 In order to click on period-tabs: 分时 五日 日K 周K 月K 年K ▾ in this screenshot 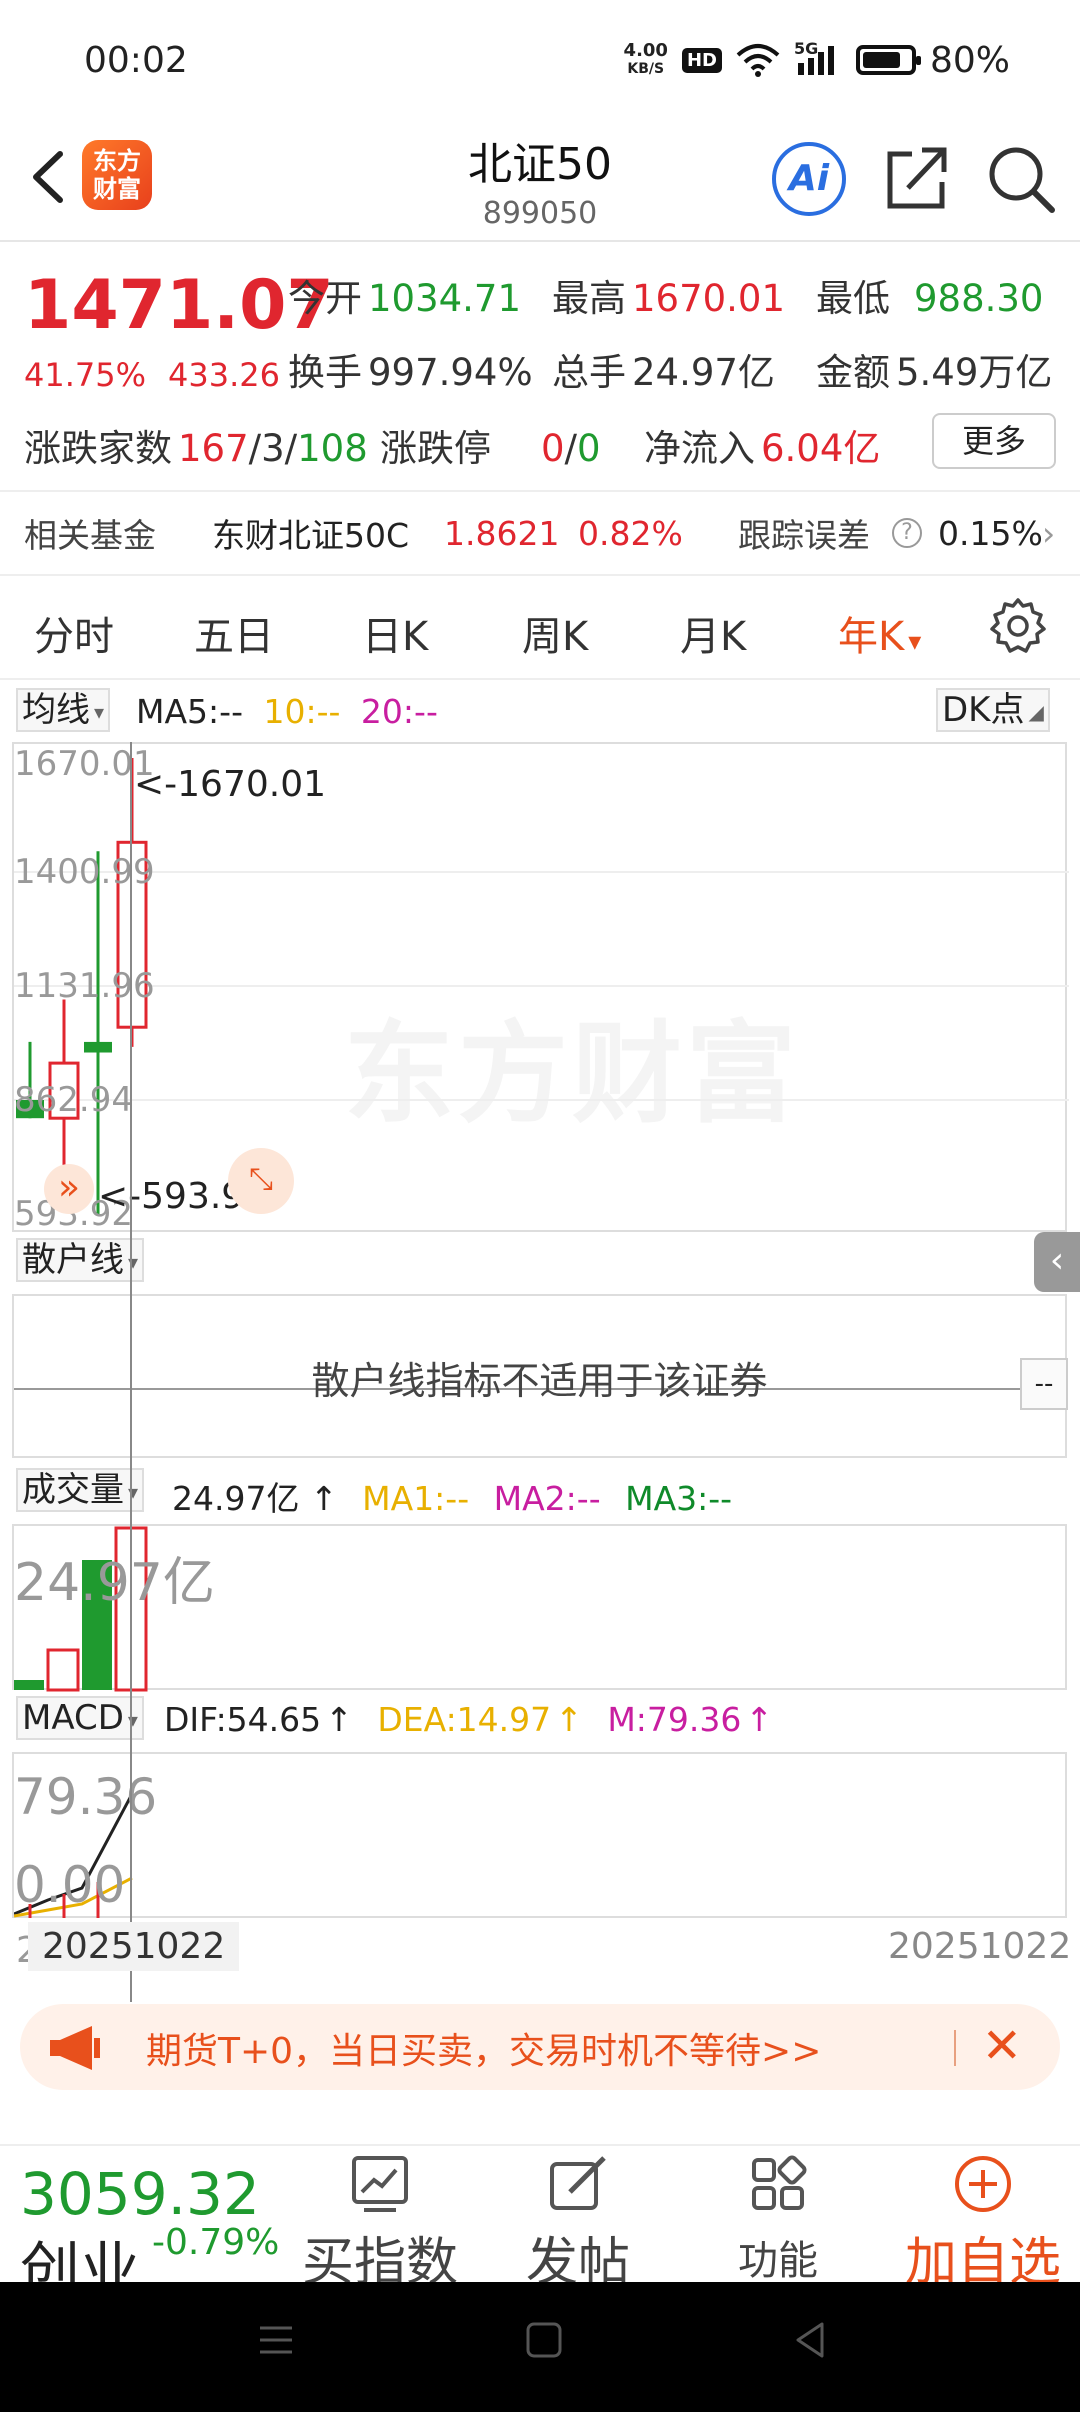, I will do `click(540, 628)`.